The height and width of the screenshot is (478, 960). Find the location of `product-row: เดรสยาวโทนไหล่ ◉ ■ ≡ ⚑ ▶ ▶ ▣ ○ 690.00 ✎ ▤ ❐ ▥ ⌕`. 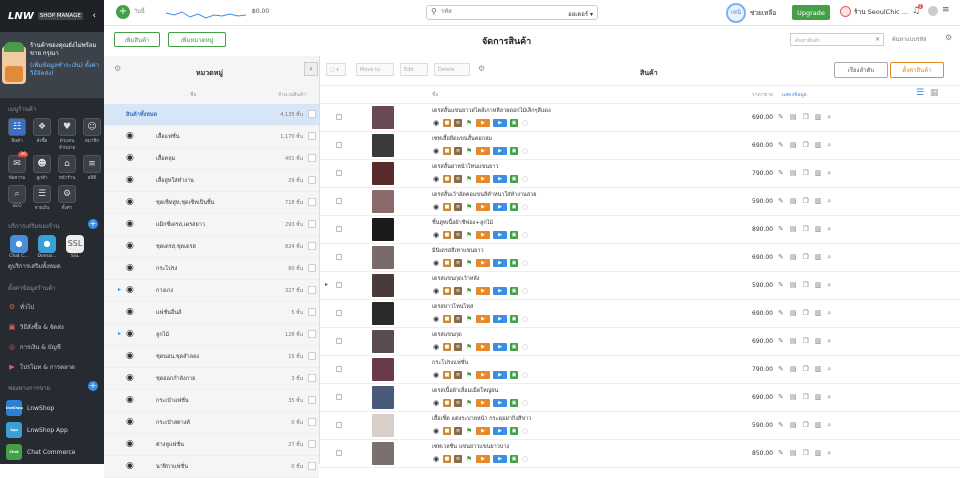

product-row: เดรสยาวโทนไหล่ ◉ ■ ≡ ⚑ ▶ ▶ ▣ ○ 690.00 ✎ ▤ ❐ ▥ ⌕ is located at coordinates (640, 314).